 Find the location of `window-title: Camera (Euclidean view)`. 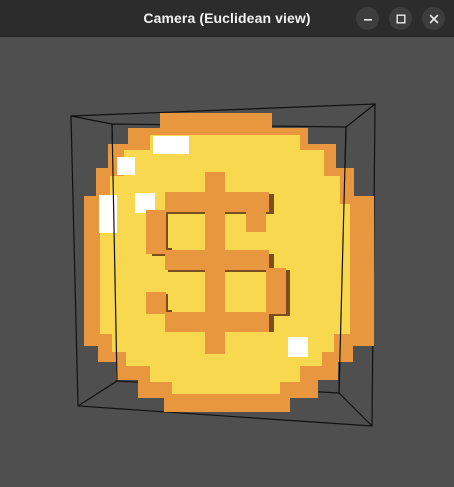

window-title: Camera (Euclidean view) is located at coordinates (227, 18).